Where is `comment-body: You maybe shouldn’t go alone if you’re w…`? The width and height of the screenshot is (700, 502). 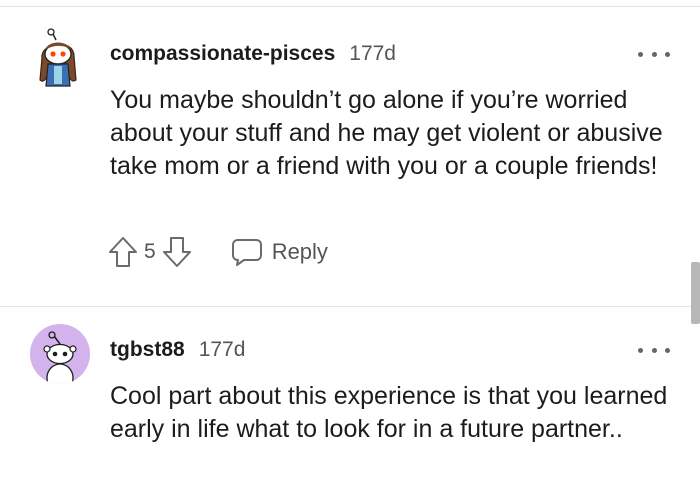 comment-body: You maybe shouldn’t go alone if you’re w… is located at coordinates (386, 133).